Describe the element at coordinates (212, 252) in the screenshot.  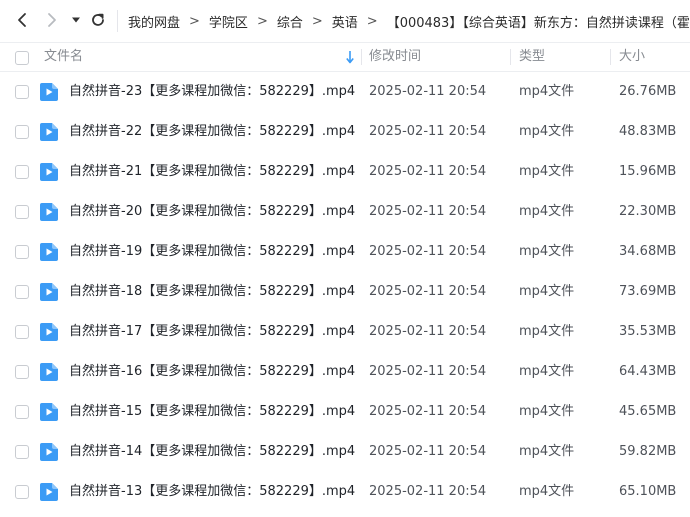
I see `file-name: 自然拼音-19【更多课程加微信：582229】.mp4` at that location.